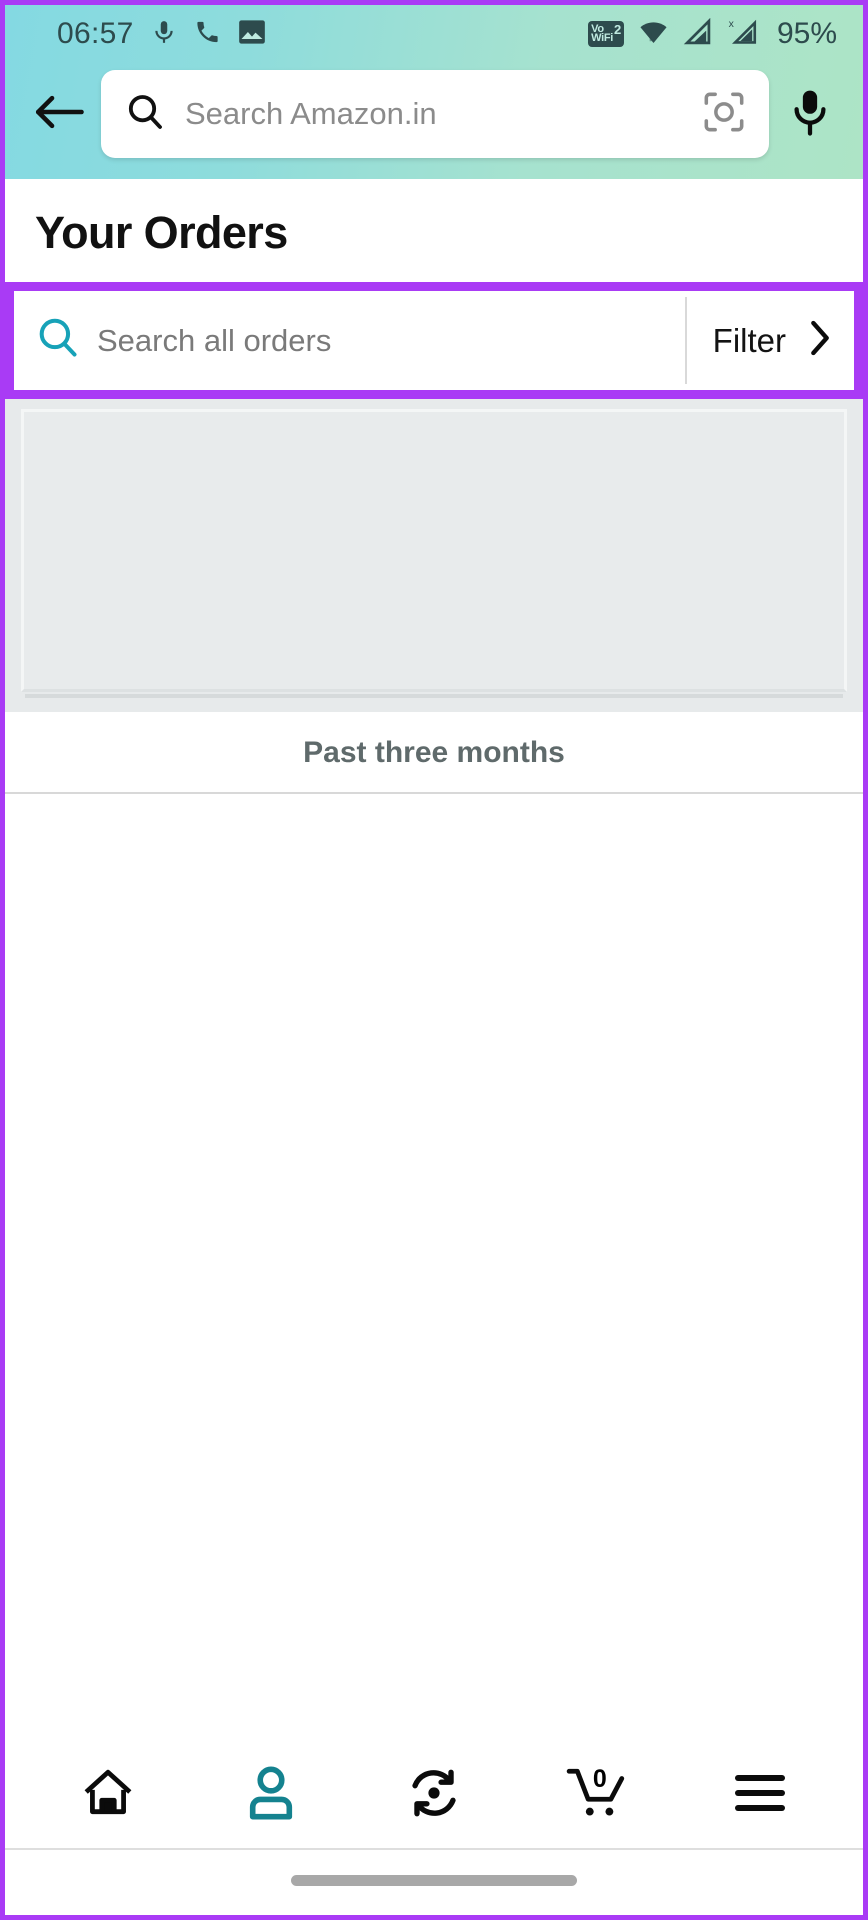 The image size is (868, 1920). I want to click on orders-period-header: Past three months, so click(434, 753).